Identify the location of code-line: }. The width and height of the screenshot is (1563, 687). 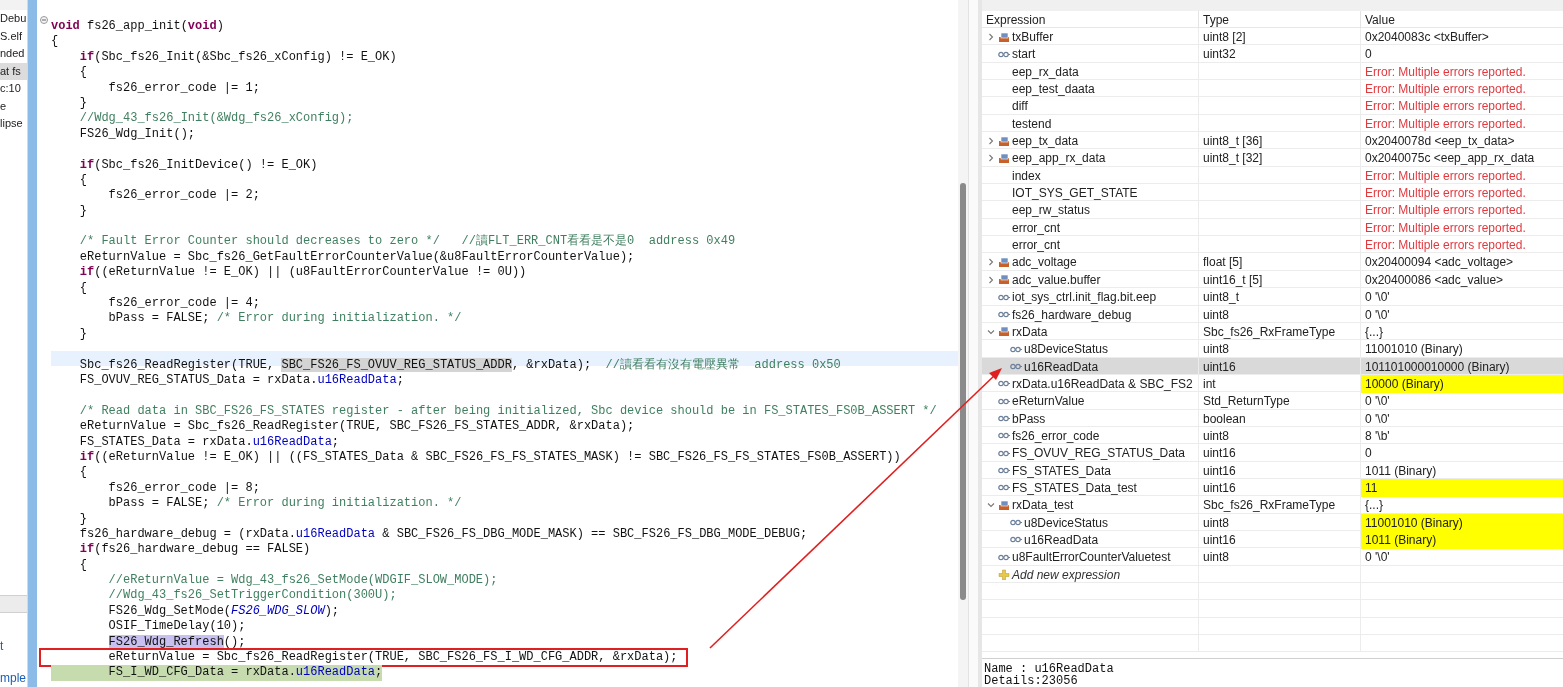
(82, 334).